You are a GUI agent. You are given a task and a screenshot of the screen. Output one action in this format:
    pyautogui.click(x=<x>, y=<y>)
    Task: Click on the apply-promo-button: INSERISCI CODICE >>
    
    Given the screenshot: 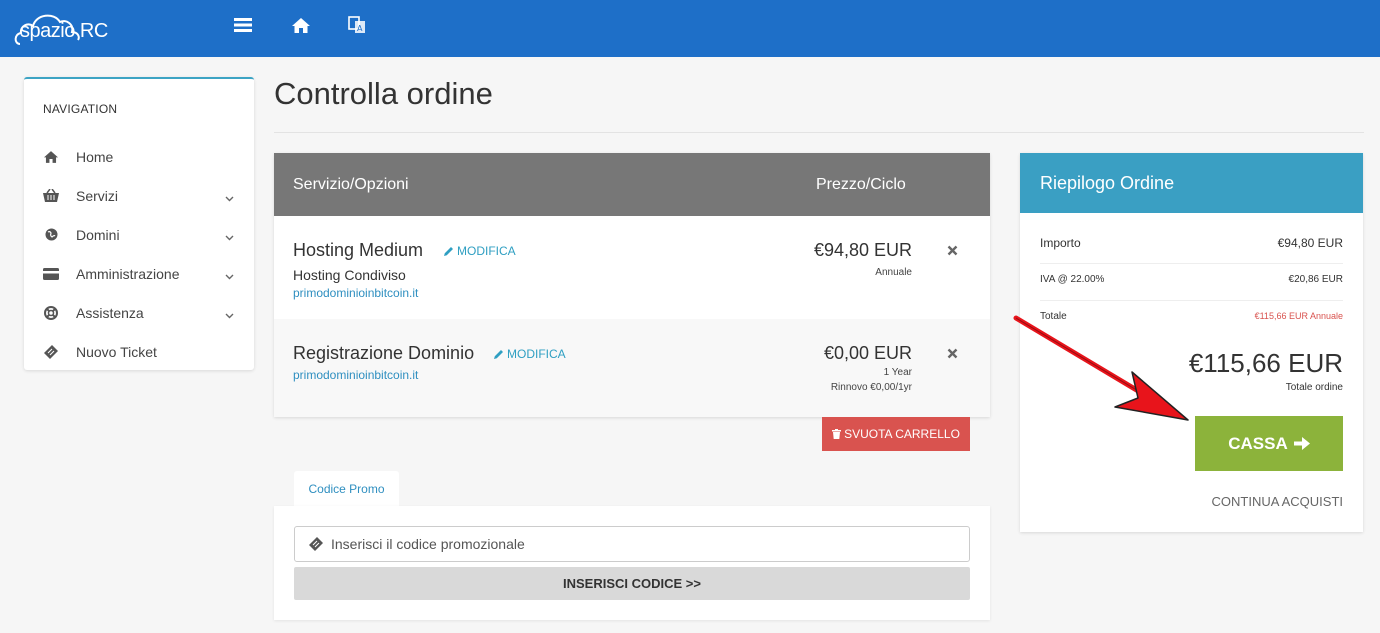 What is the action you would take?
    pyautogui.click(x=632, y=583)
    